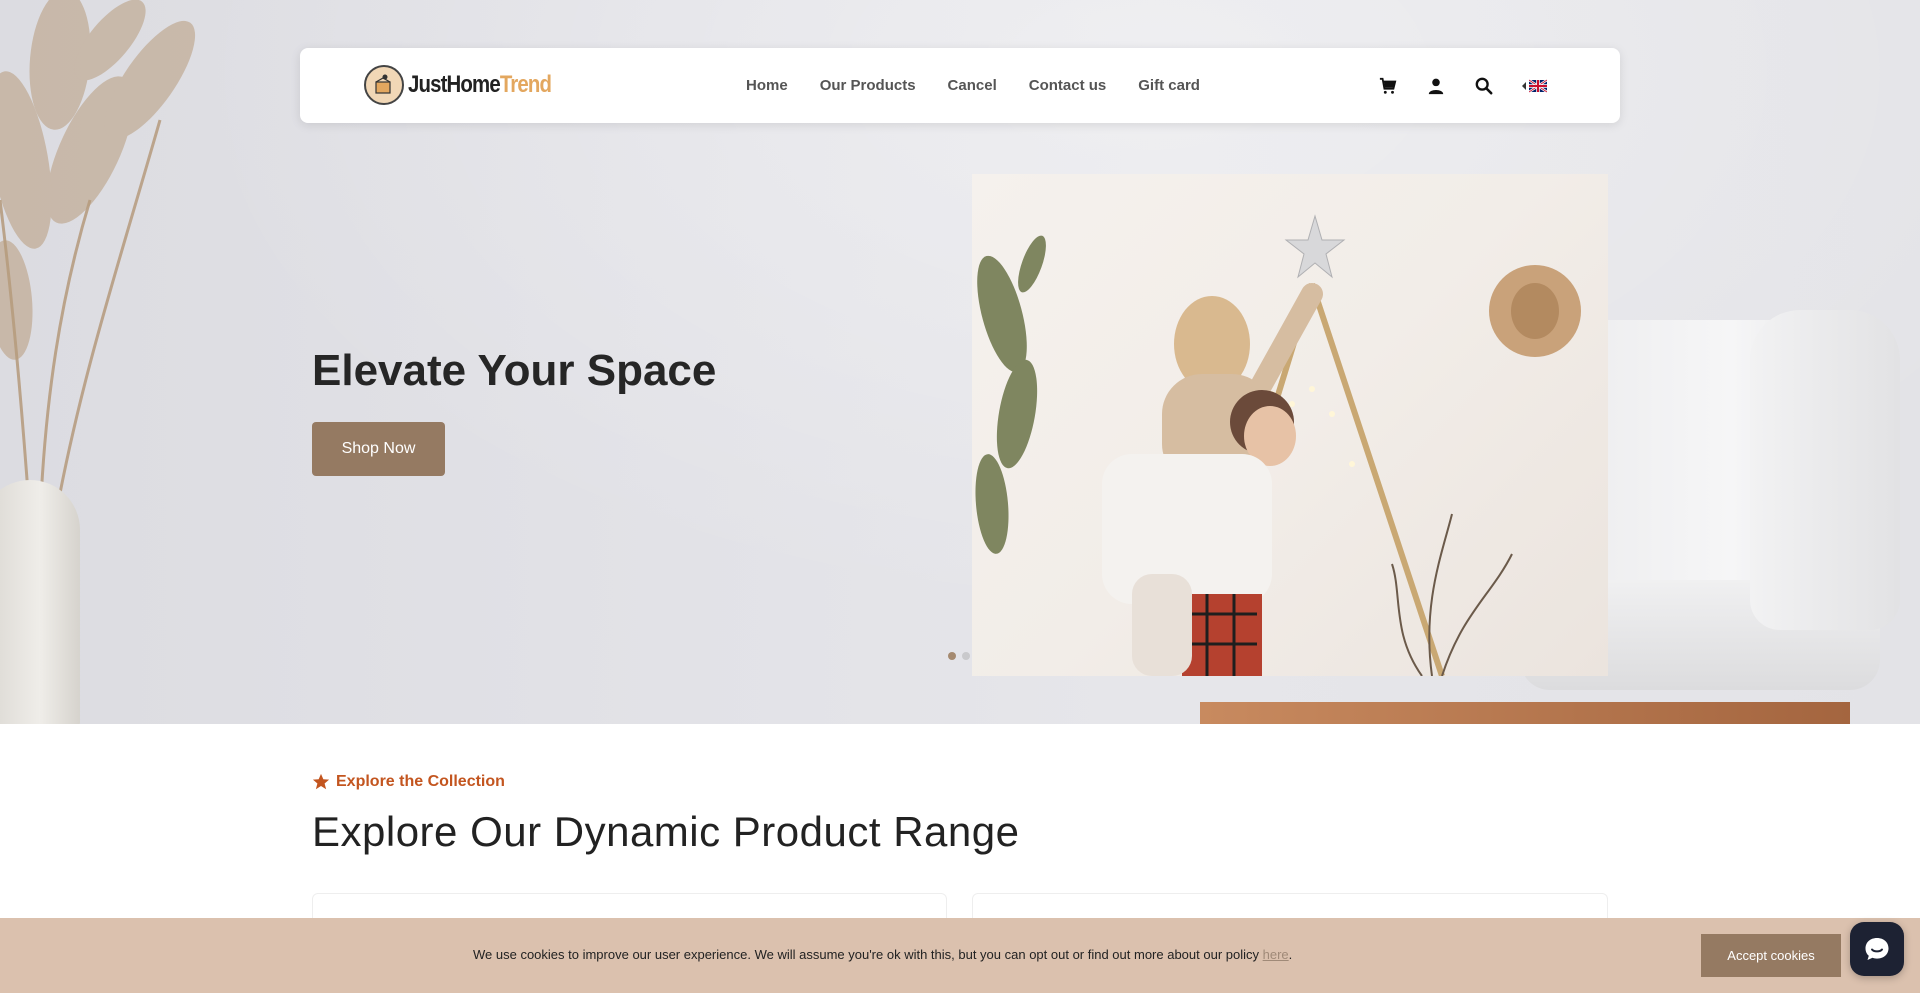  I want to click on slider-dots, so click(959, 656).